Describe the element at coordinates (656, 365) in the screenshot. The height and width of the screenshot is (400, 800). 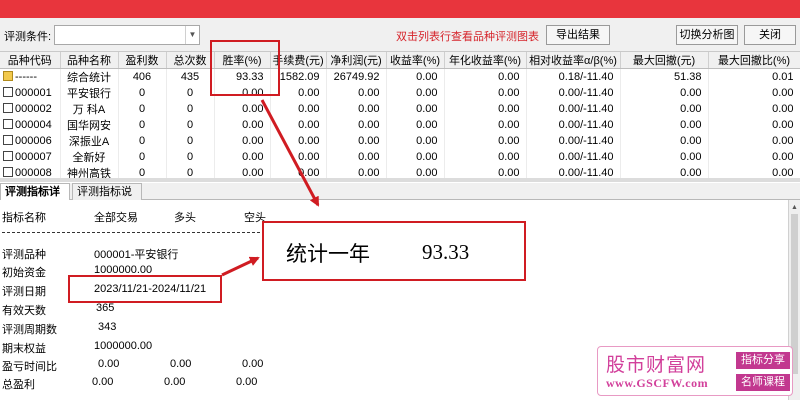
I see `watermark-title: 股市财富网` at that location.